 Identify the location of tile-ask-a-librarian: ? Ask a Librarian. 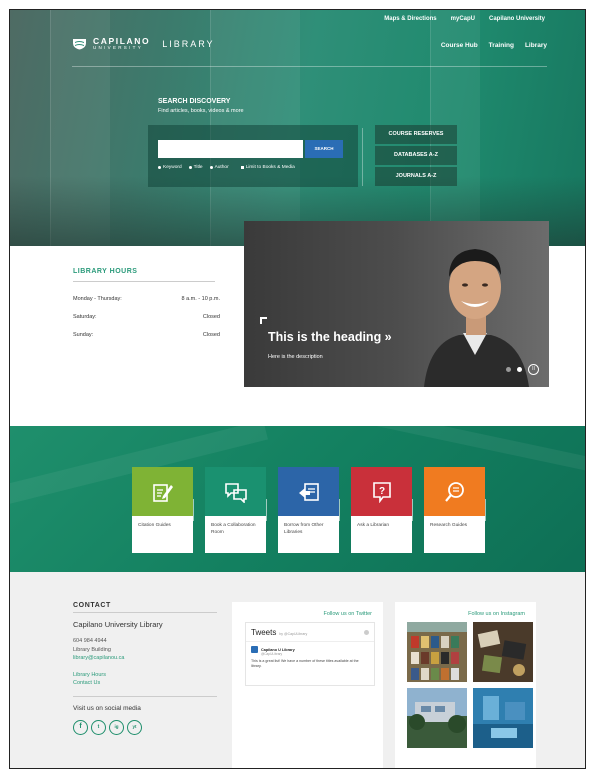
(382, 510).